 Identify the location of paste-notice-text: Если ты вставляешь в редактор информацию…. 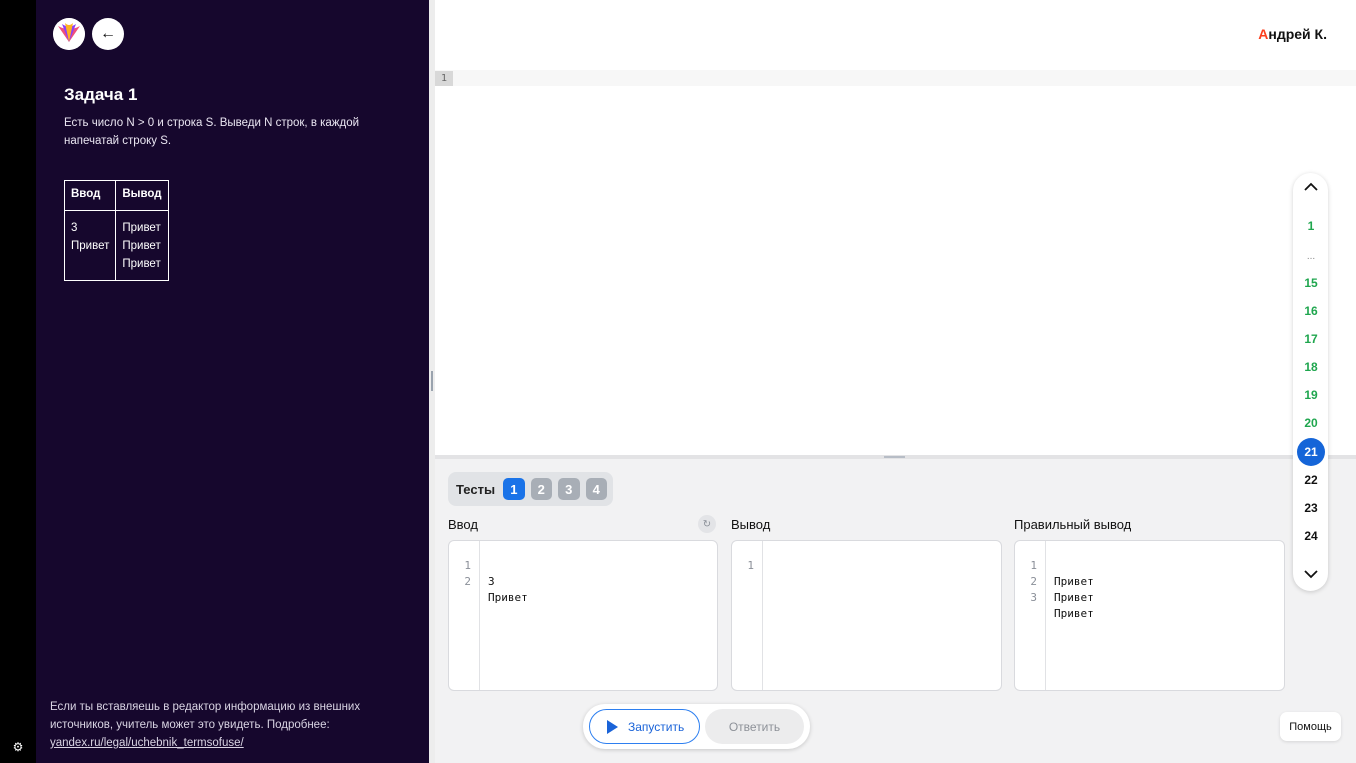
(205, 716).